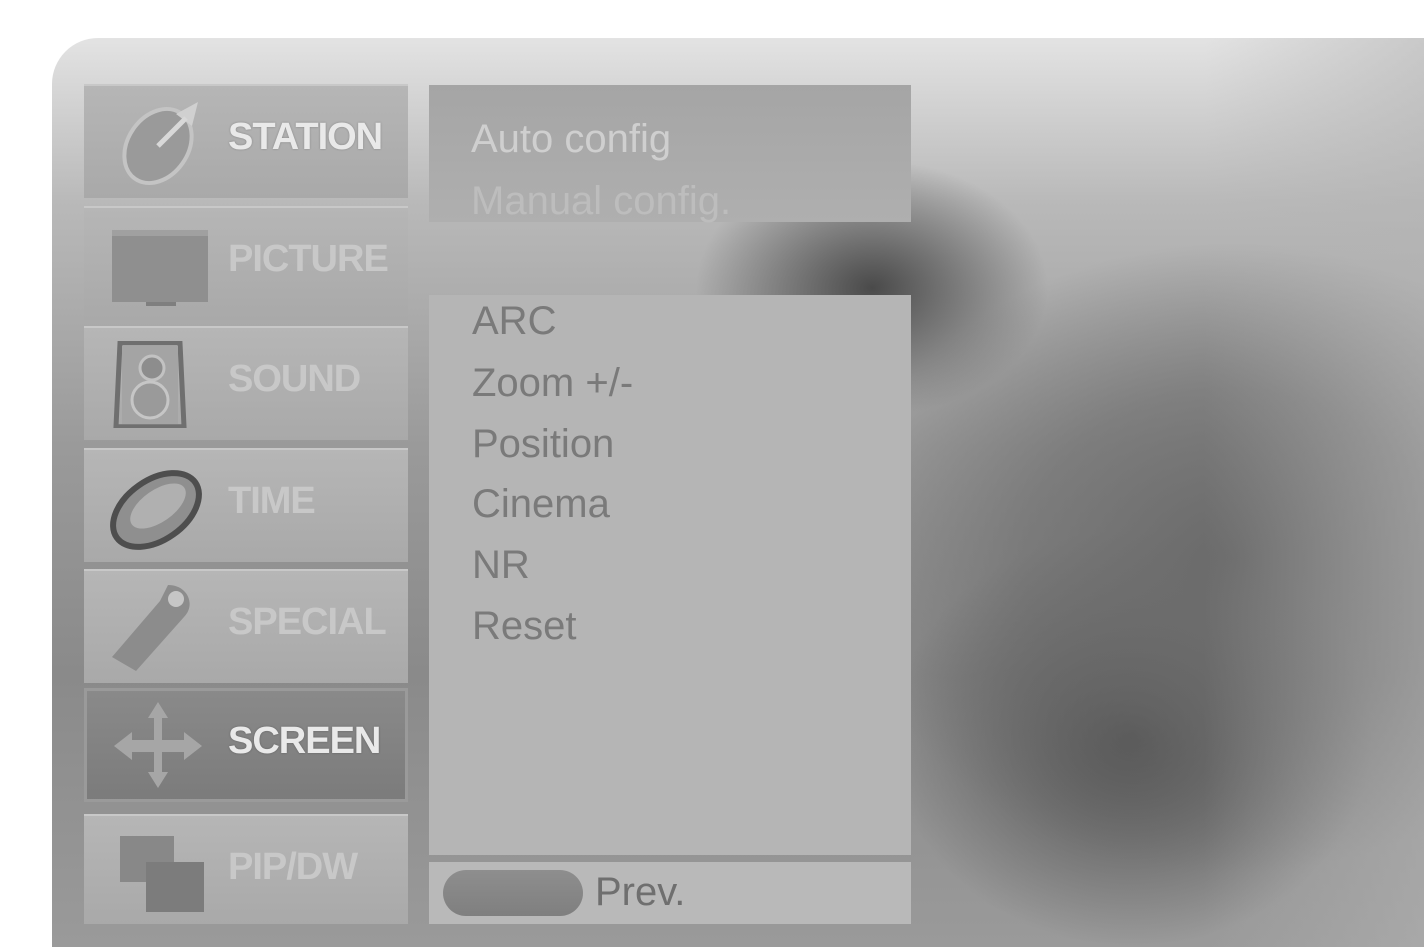 This screenshot has width=1424, height=947. What do you see at coordinates (304, 741) in the screenshot?
I see `menu-label-screen: SCREEN` at bounding box center [304, 741].